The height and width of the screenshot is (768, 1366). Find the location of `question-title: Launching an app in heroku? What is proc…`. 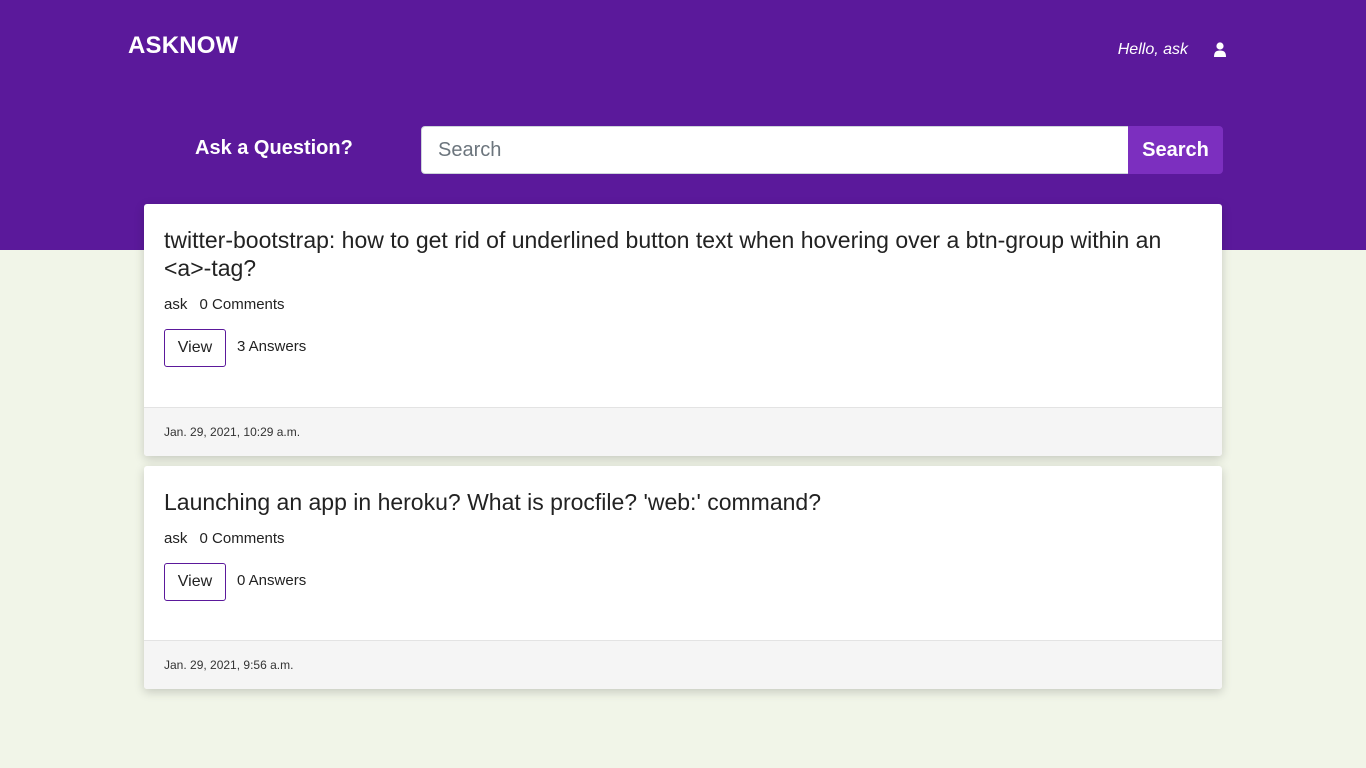

question-title: Launching an app in heroku? What is proc… is located at coordinates (683, 502).